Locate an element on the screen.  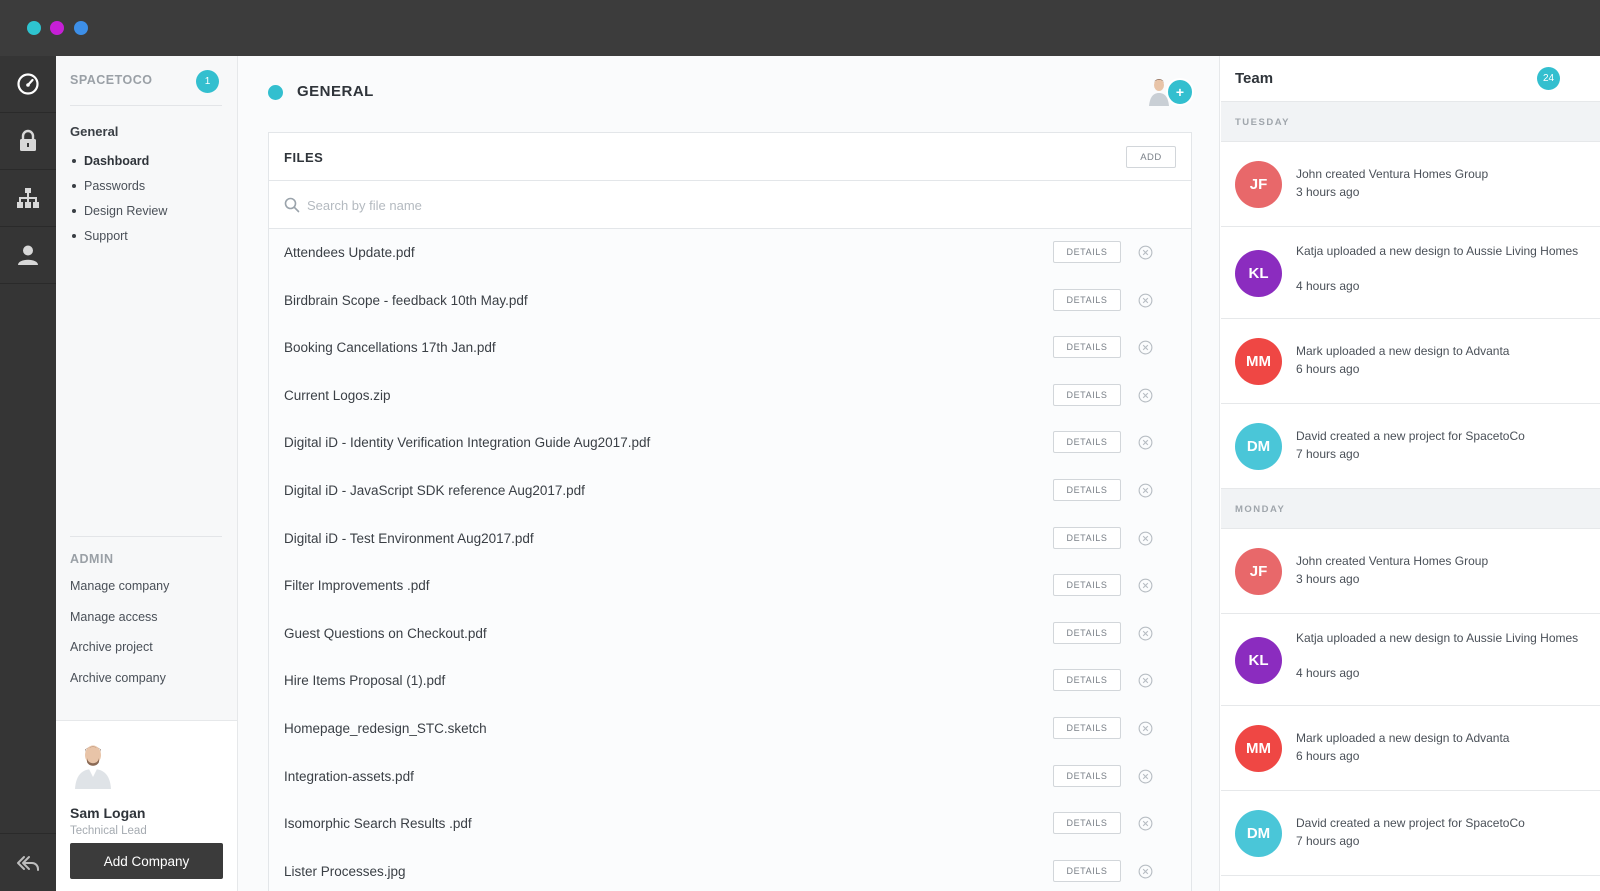
file-row: Homepage_redesign_STC.sketch DETAILS is located at coordinates (730, 729).